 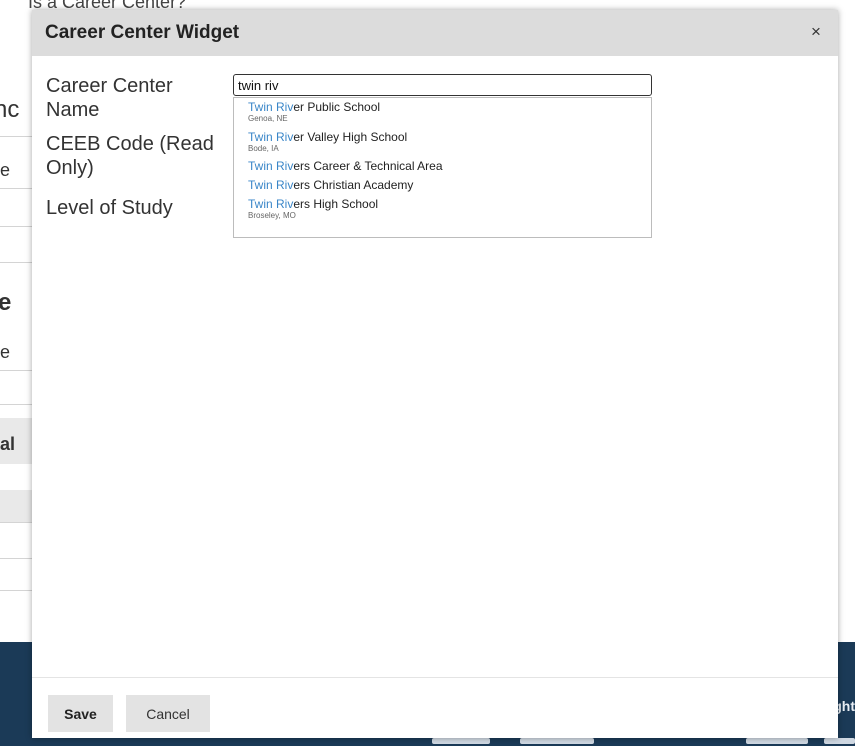 I want to click on suggestion-item: Twin Rivers Career & Technical Area, so click(x=442, y=166).